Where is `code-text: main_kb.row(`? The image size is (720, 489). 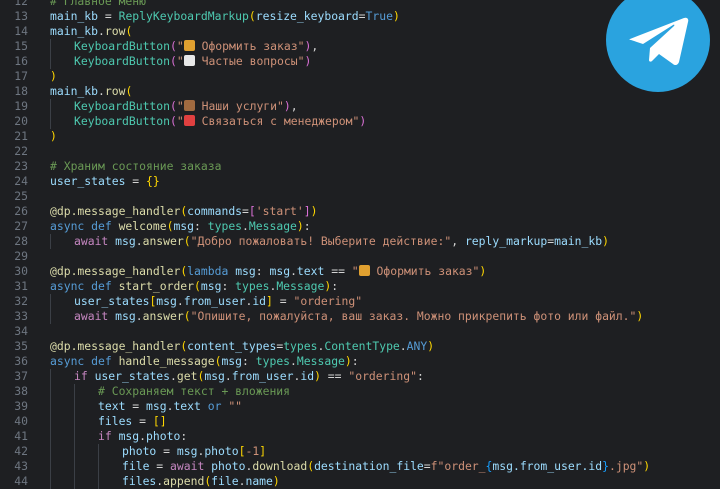
code-text: main_kb.row( is located at coordinates (80, 91).